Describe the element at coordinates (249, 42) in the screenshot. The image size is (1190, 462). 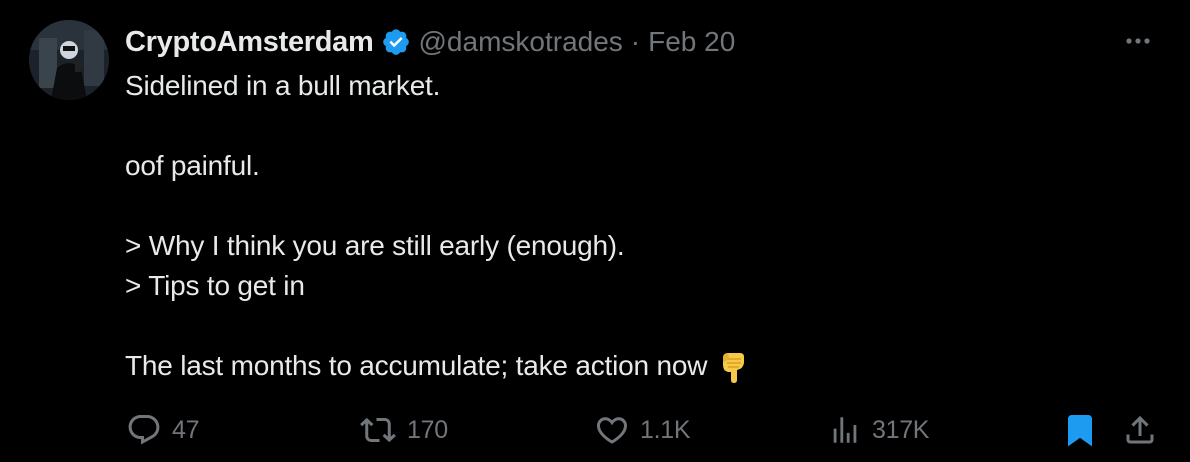
I see `display-name: CryptoAmsterdam` at that location.